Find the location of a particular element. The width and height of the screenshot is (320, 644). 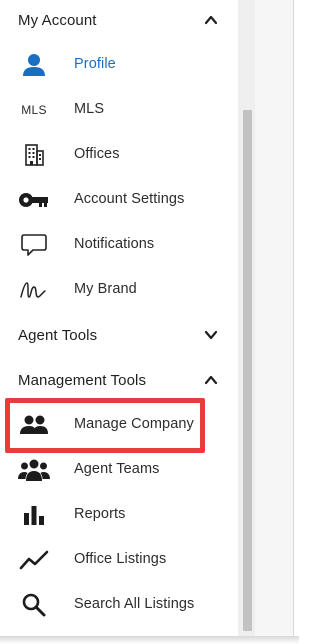

menu-item-label: Office Listings is located at coordinates (120, 559).